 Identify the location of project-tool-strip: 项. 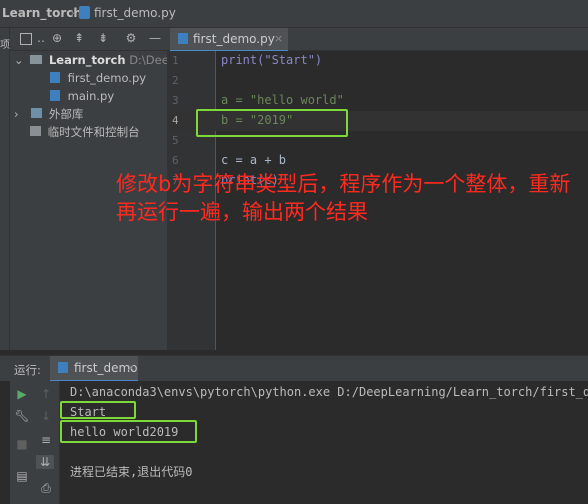
(5, 189).